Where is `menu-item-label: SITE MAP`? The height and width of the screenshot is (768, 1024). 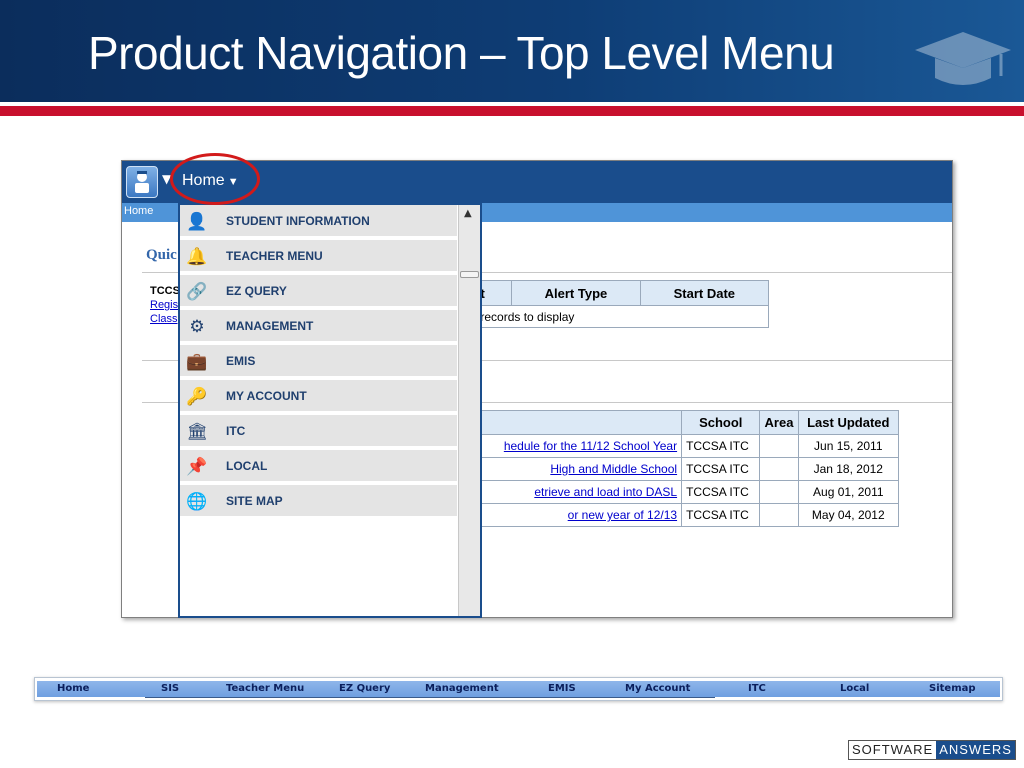
menu-item-label: SITE MAP is located at coordinates (254, 501).